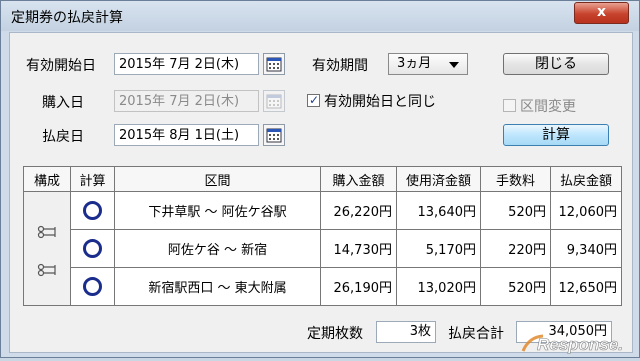  What do you see at coordinates (358, 210) in the screenshot?
I see `purchase-amount-cell: 26,220円` at bounding box center [358, 210].